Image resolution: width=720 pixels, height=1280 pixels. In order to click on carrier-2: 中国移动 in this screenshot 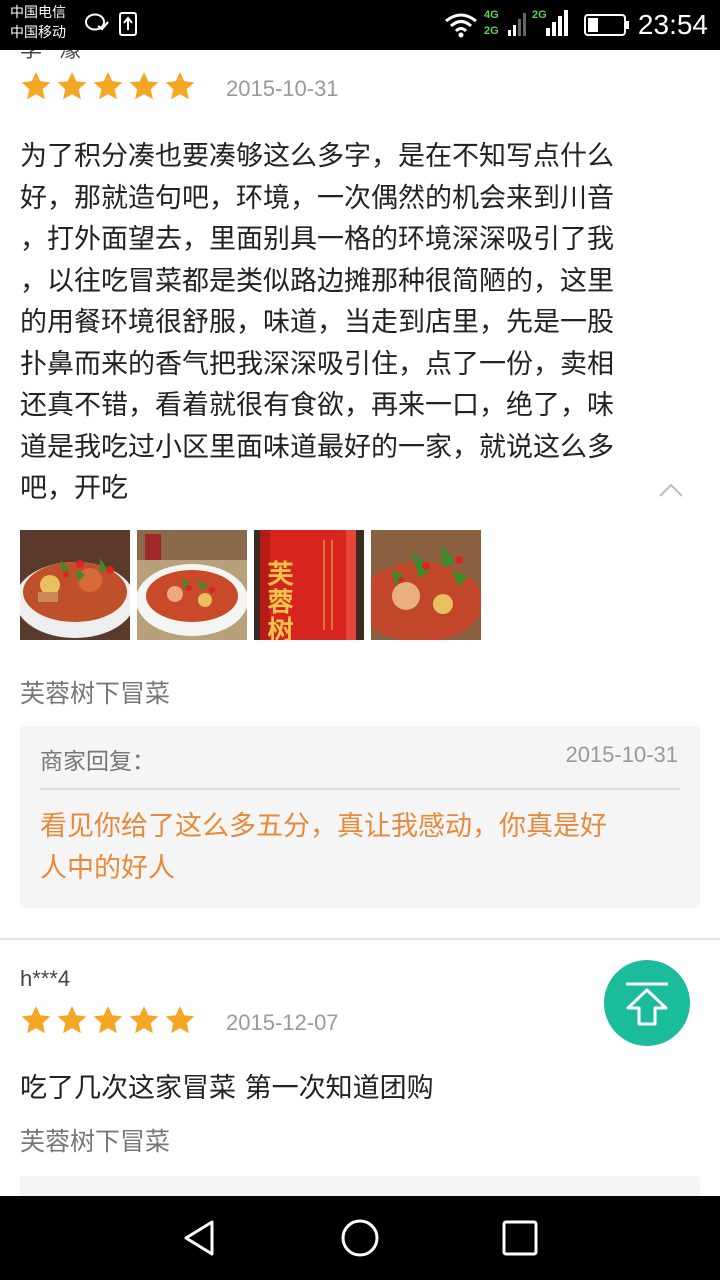, I will do `click(38, 33)`.